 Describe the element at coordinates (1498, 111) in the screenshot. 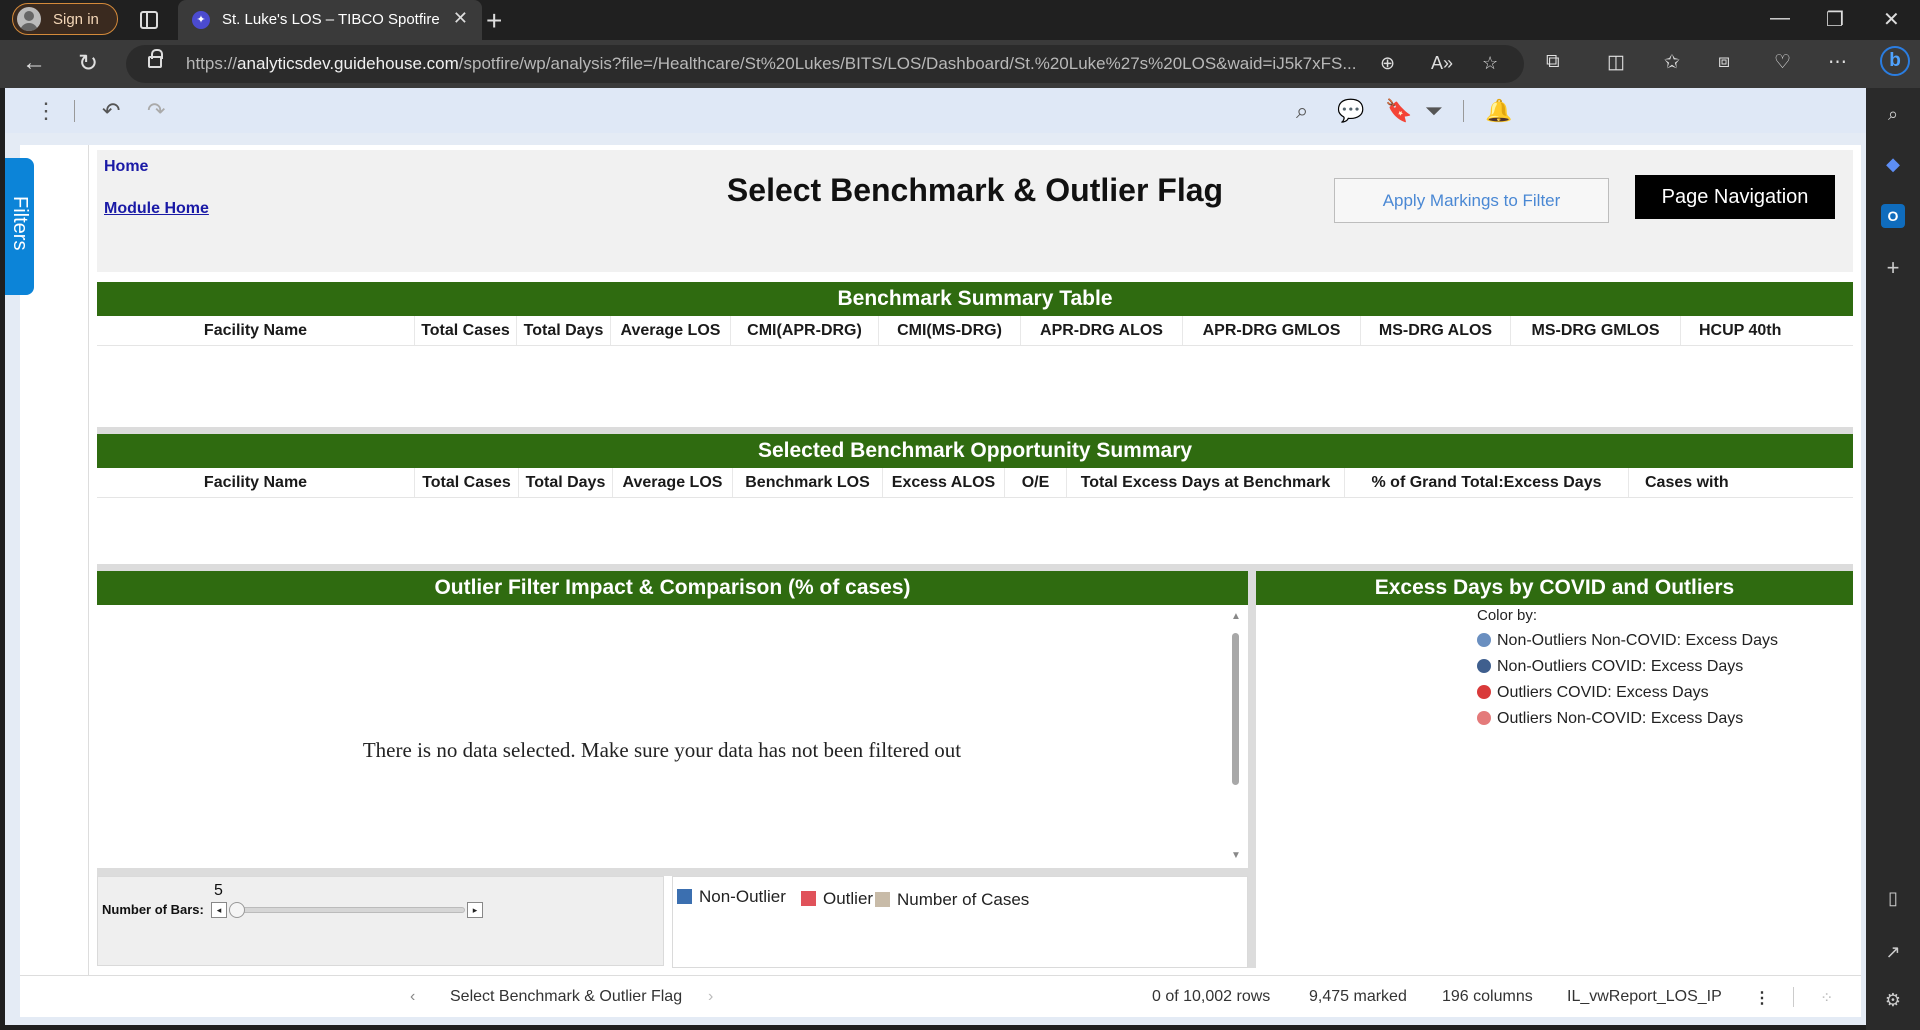

I see `notifications-bell-icon: 🔔` at that location.